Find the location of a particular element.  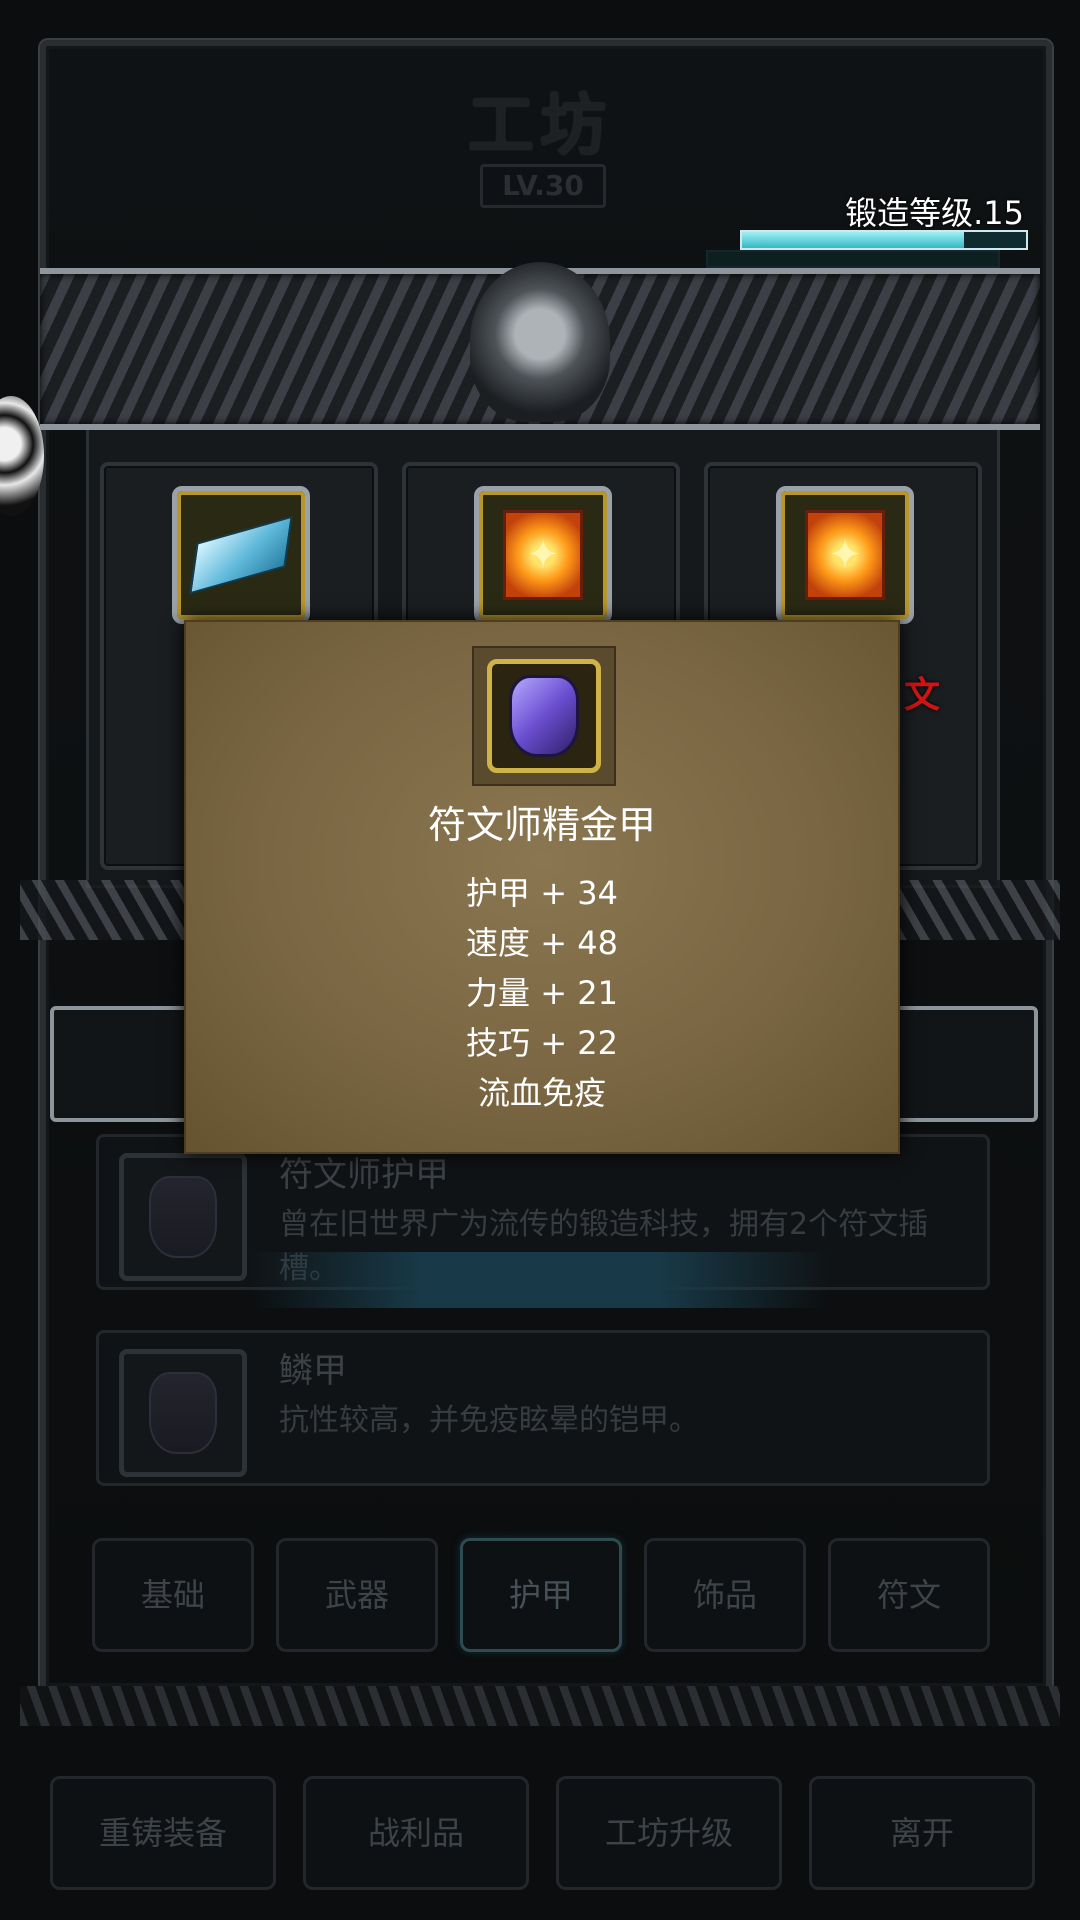

forge-level-bar is located at coordinates (884, 240).